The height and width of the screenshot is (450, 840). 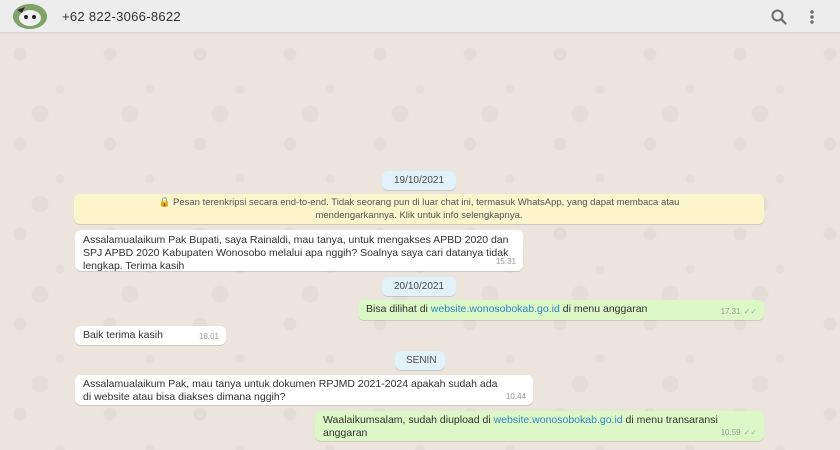 I want to click on message-time-status: 10.59 ✓✓, so click(x=739, y=432).